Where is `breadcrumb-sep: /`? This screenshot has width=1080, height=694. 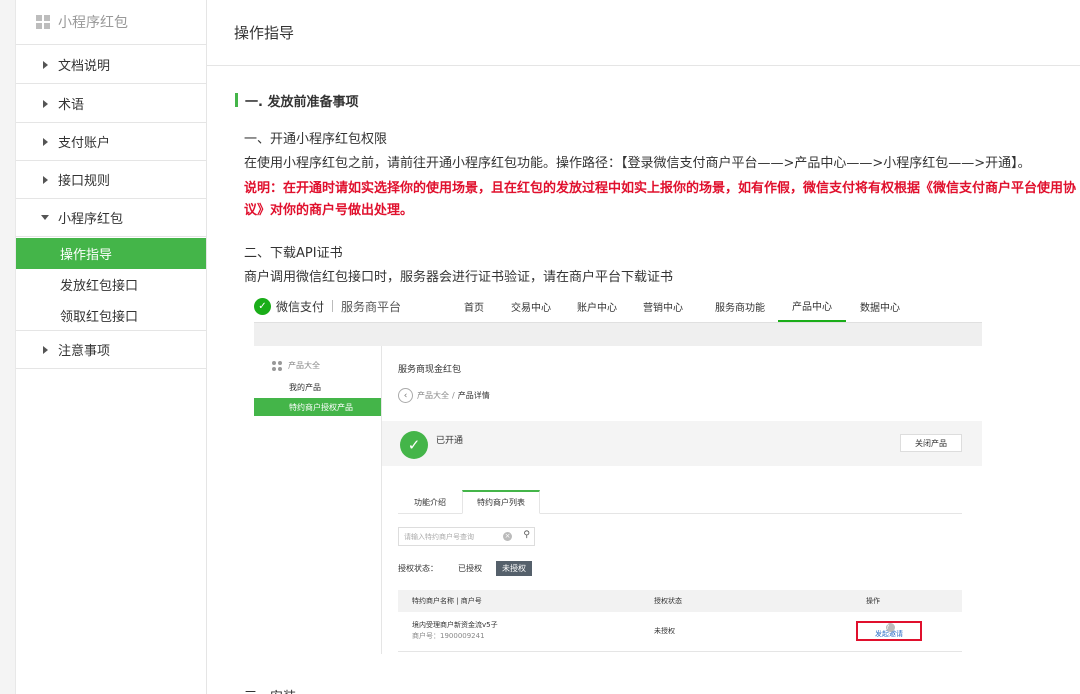 breadcrumb-sep: / is located at coordinates (453, 395).